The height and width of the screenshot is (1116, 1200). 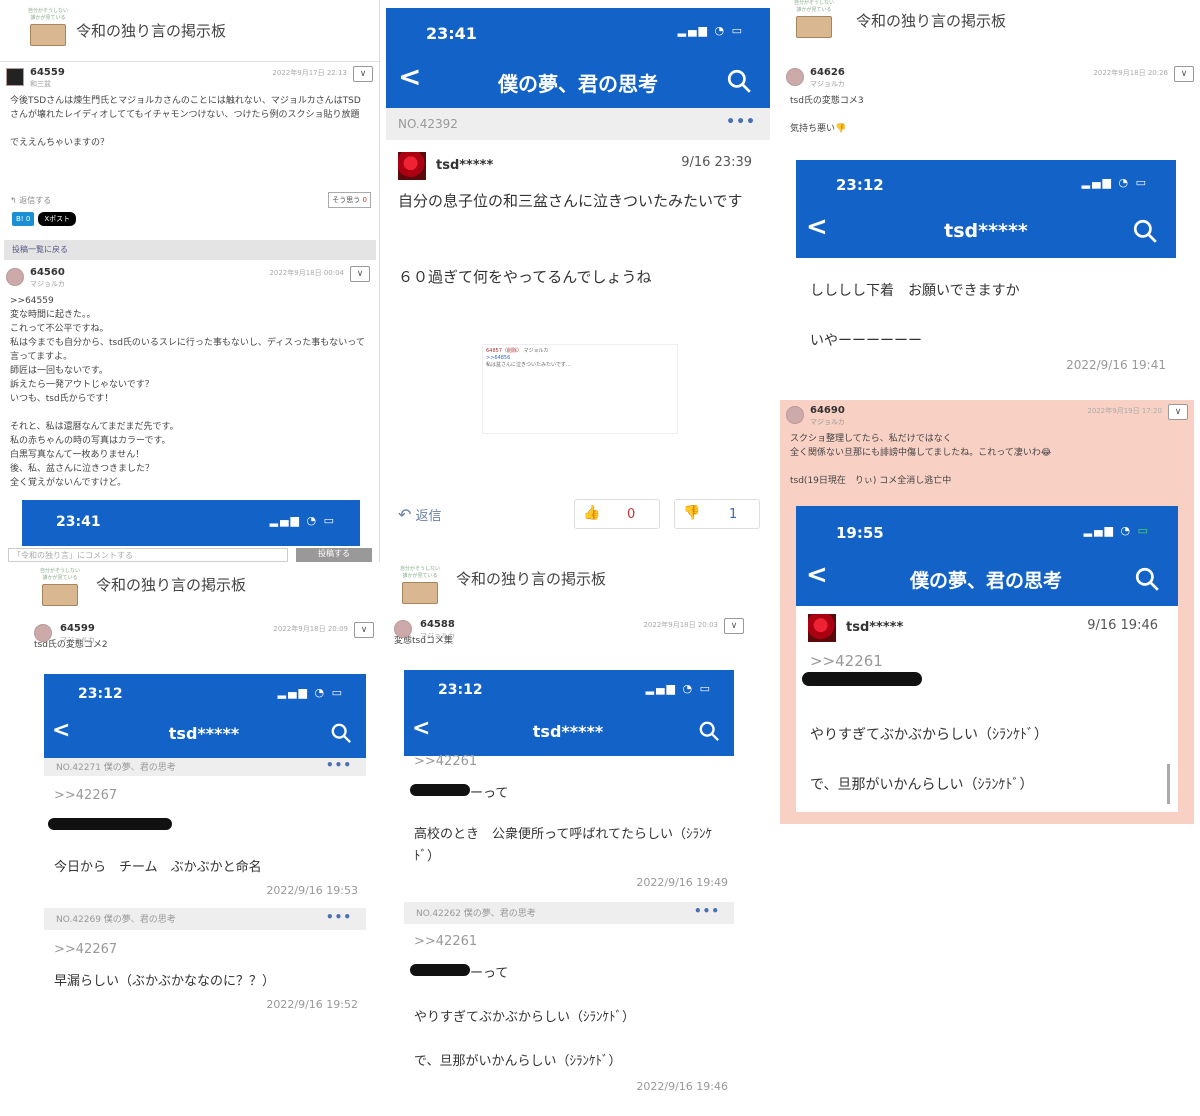 I want to click on post-date: 9/16 19:46, so click(x=1122, y=625).